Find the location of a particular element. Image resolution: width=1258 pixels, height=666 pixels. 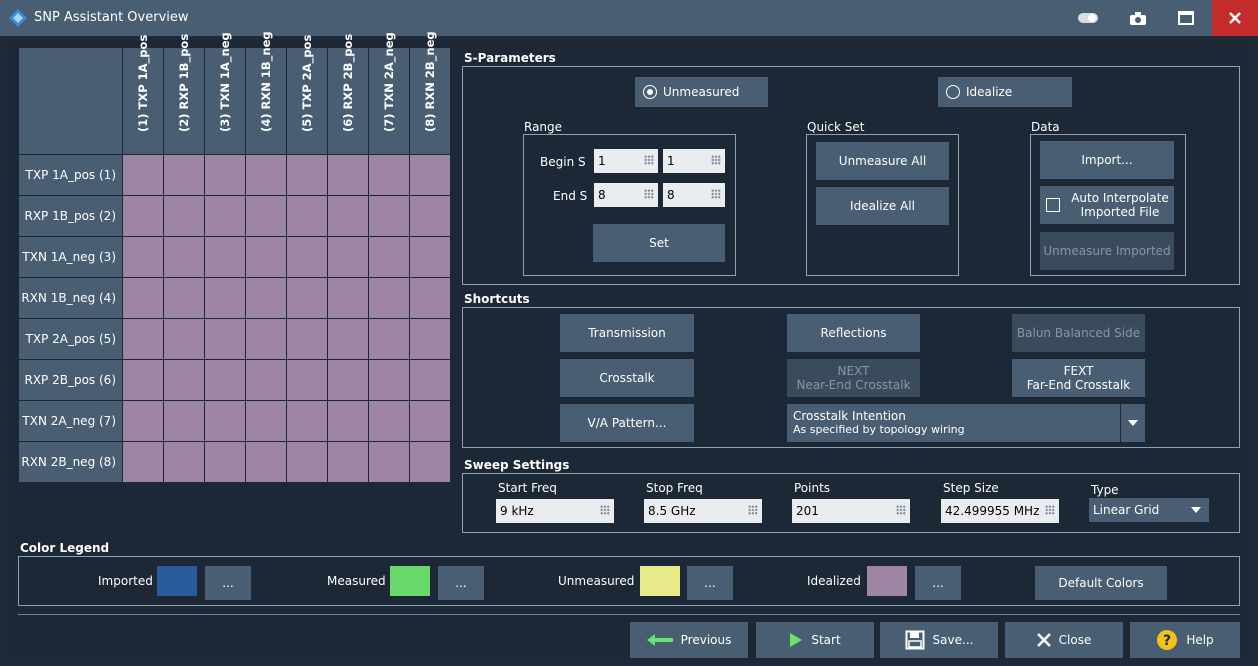

close-window-button is located at coordinates (1235, 18).